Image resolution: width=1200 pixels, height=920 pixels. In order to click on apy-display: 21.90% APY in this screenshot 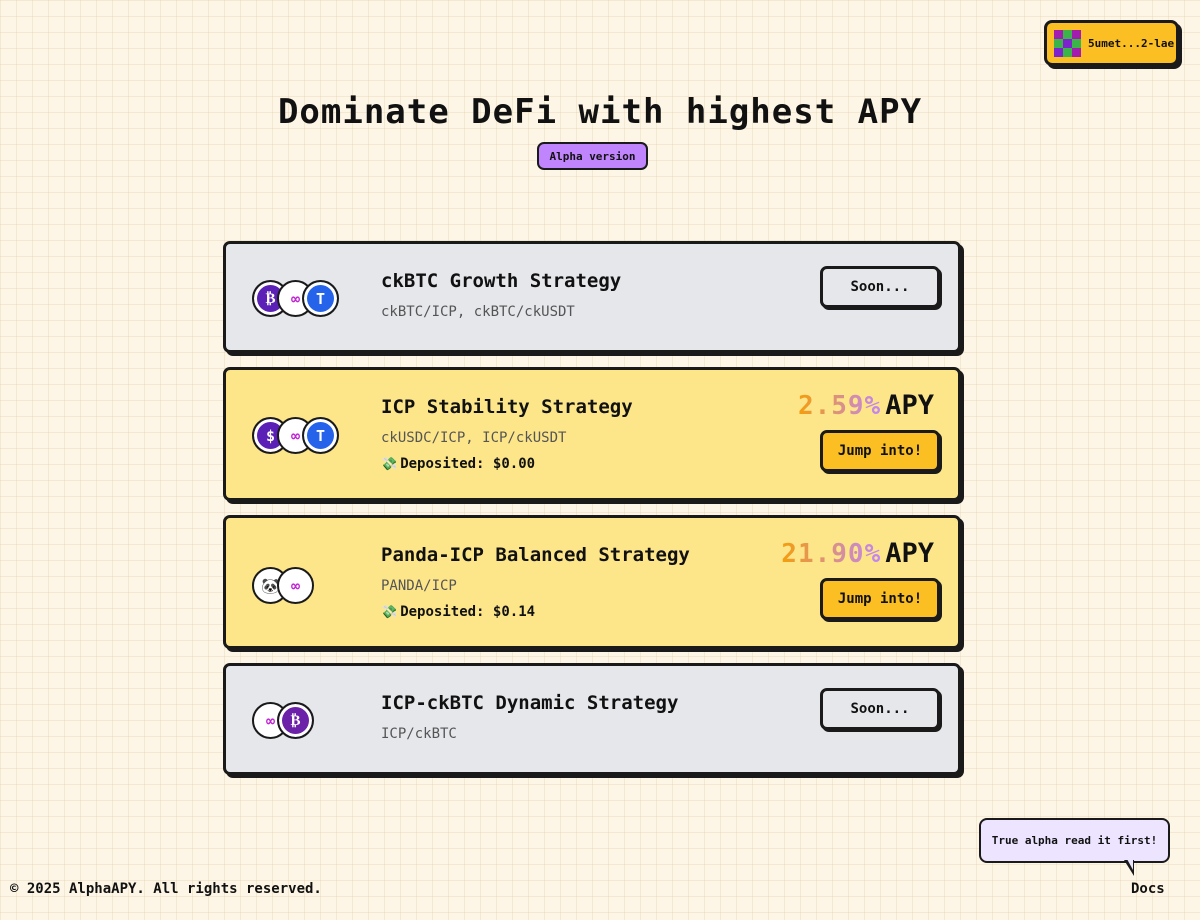, I will do `click(857, 553)`.